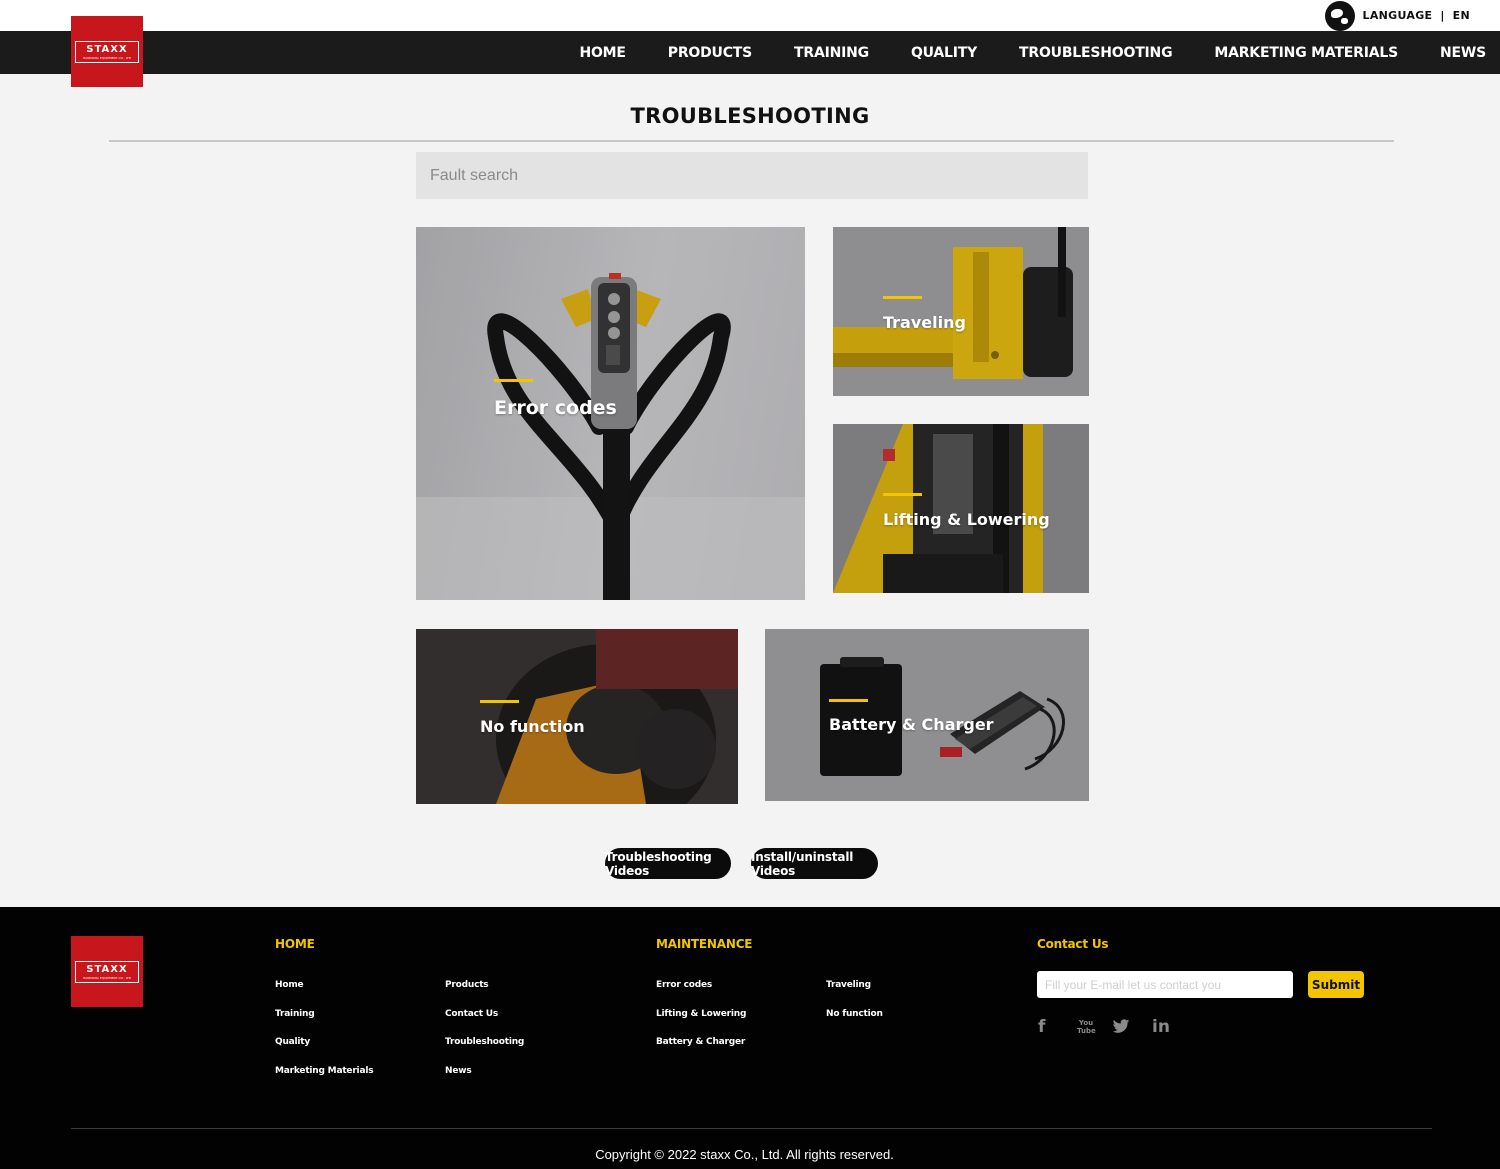 Image resolution: width=1500 pixels, height=1169 pixels. What do you see at coordinates (324, 1071) in the screenshot?
I see `footer-link-marketing-materials: Marketing Materials` at bounding box center [324, 1071].